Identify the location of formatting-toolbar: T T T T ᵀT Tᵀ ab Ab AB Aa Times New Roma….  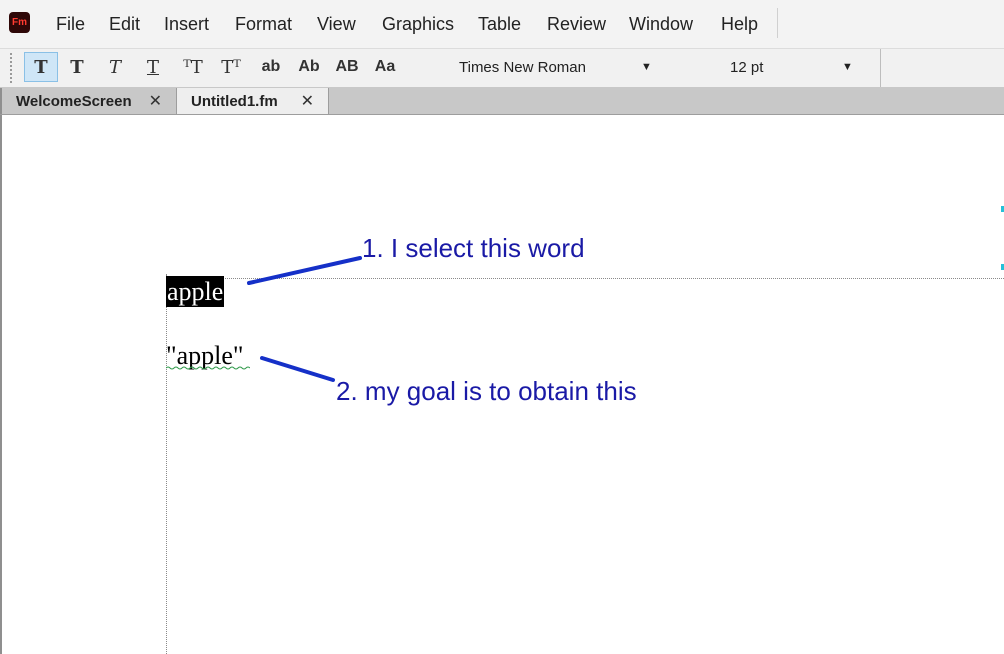
(502, 68).